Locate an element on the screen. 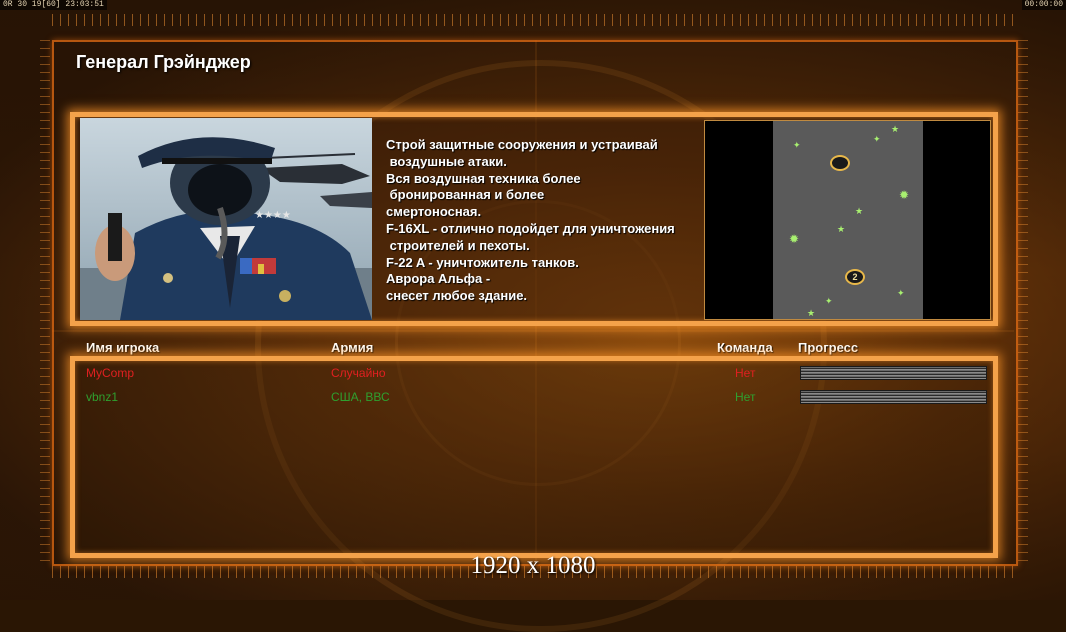  general-title: Генерал Грэйнджер is located at coordinates (163, 62).